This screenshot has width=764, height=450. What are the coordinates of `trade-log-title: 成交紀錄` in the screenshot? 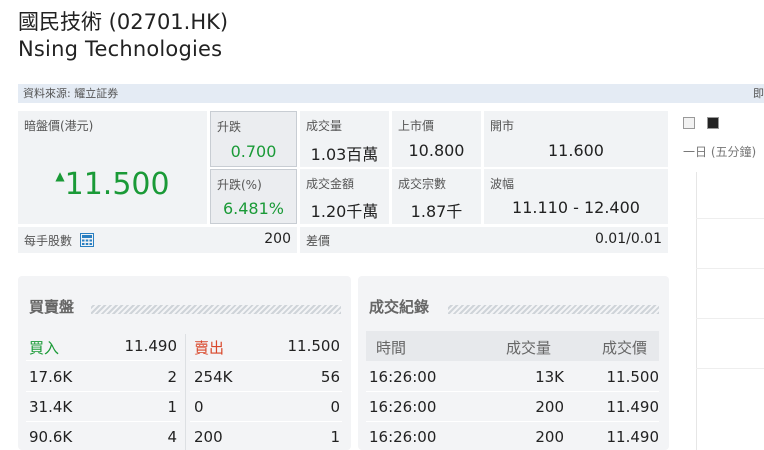 It's located at (399, 307).